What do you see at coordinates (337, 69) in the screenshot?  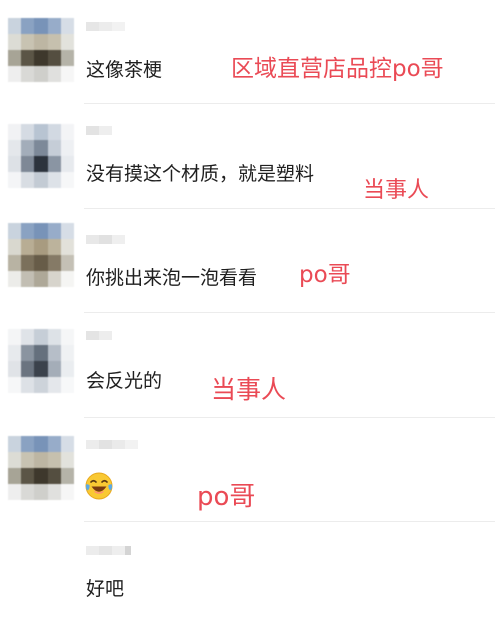 I see `annotation-label: 区域直营店品控po哥` at bounding box center [337, 69].